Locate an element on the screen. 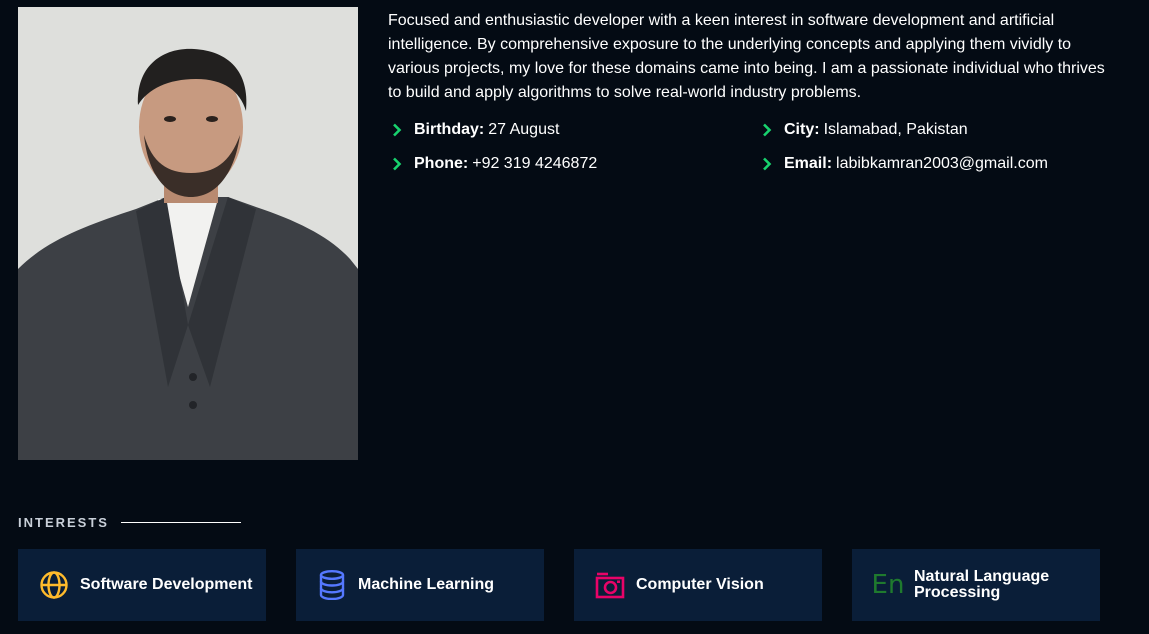  detail-label: Email: is located at coordinates (808, 163).